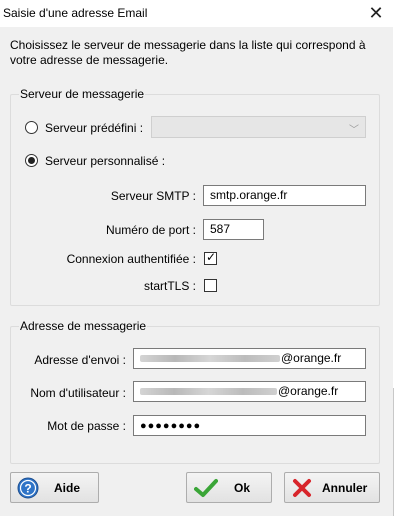 This screenshot has height=516, width=395. Describe the element at coordinates (210, 285) in the screenshot. I see `starttls-checkbox` at that location.